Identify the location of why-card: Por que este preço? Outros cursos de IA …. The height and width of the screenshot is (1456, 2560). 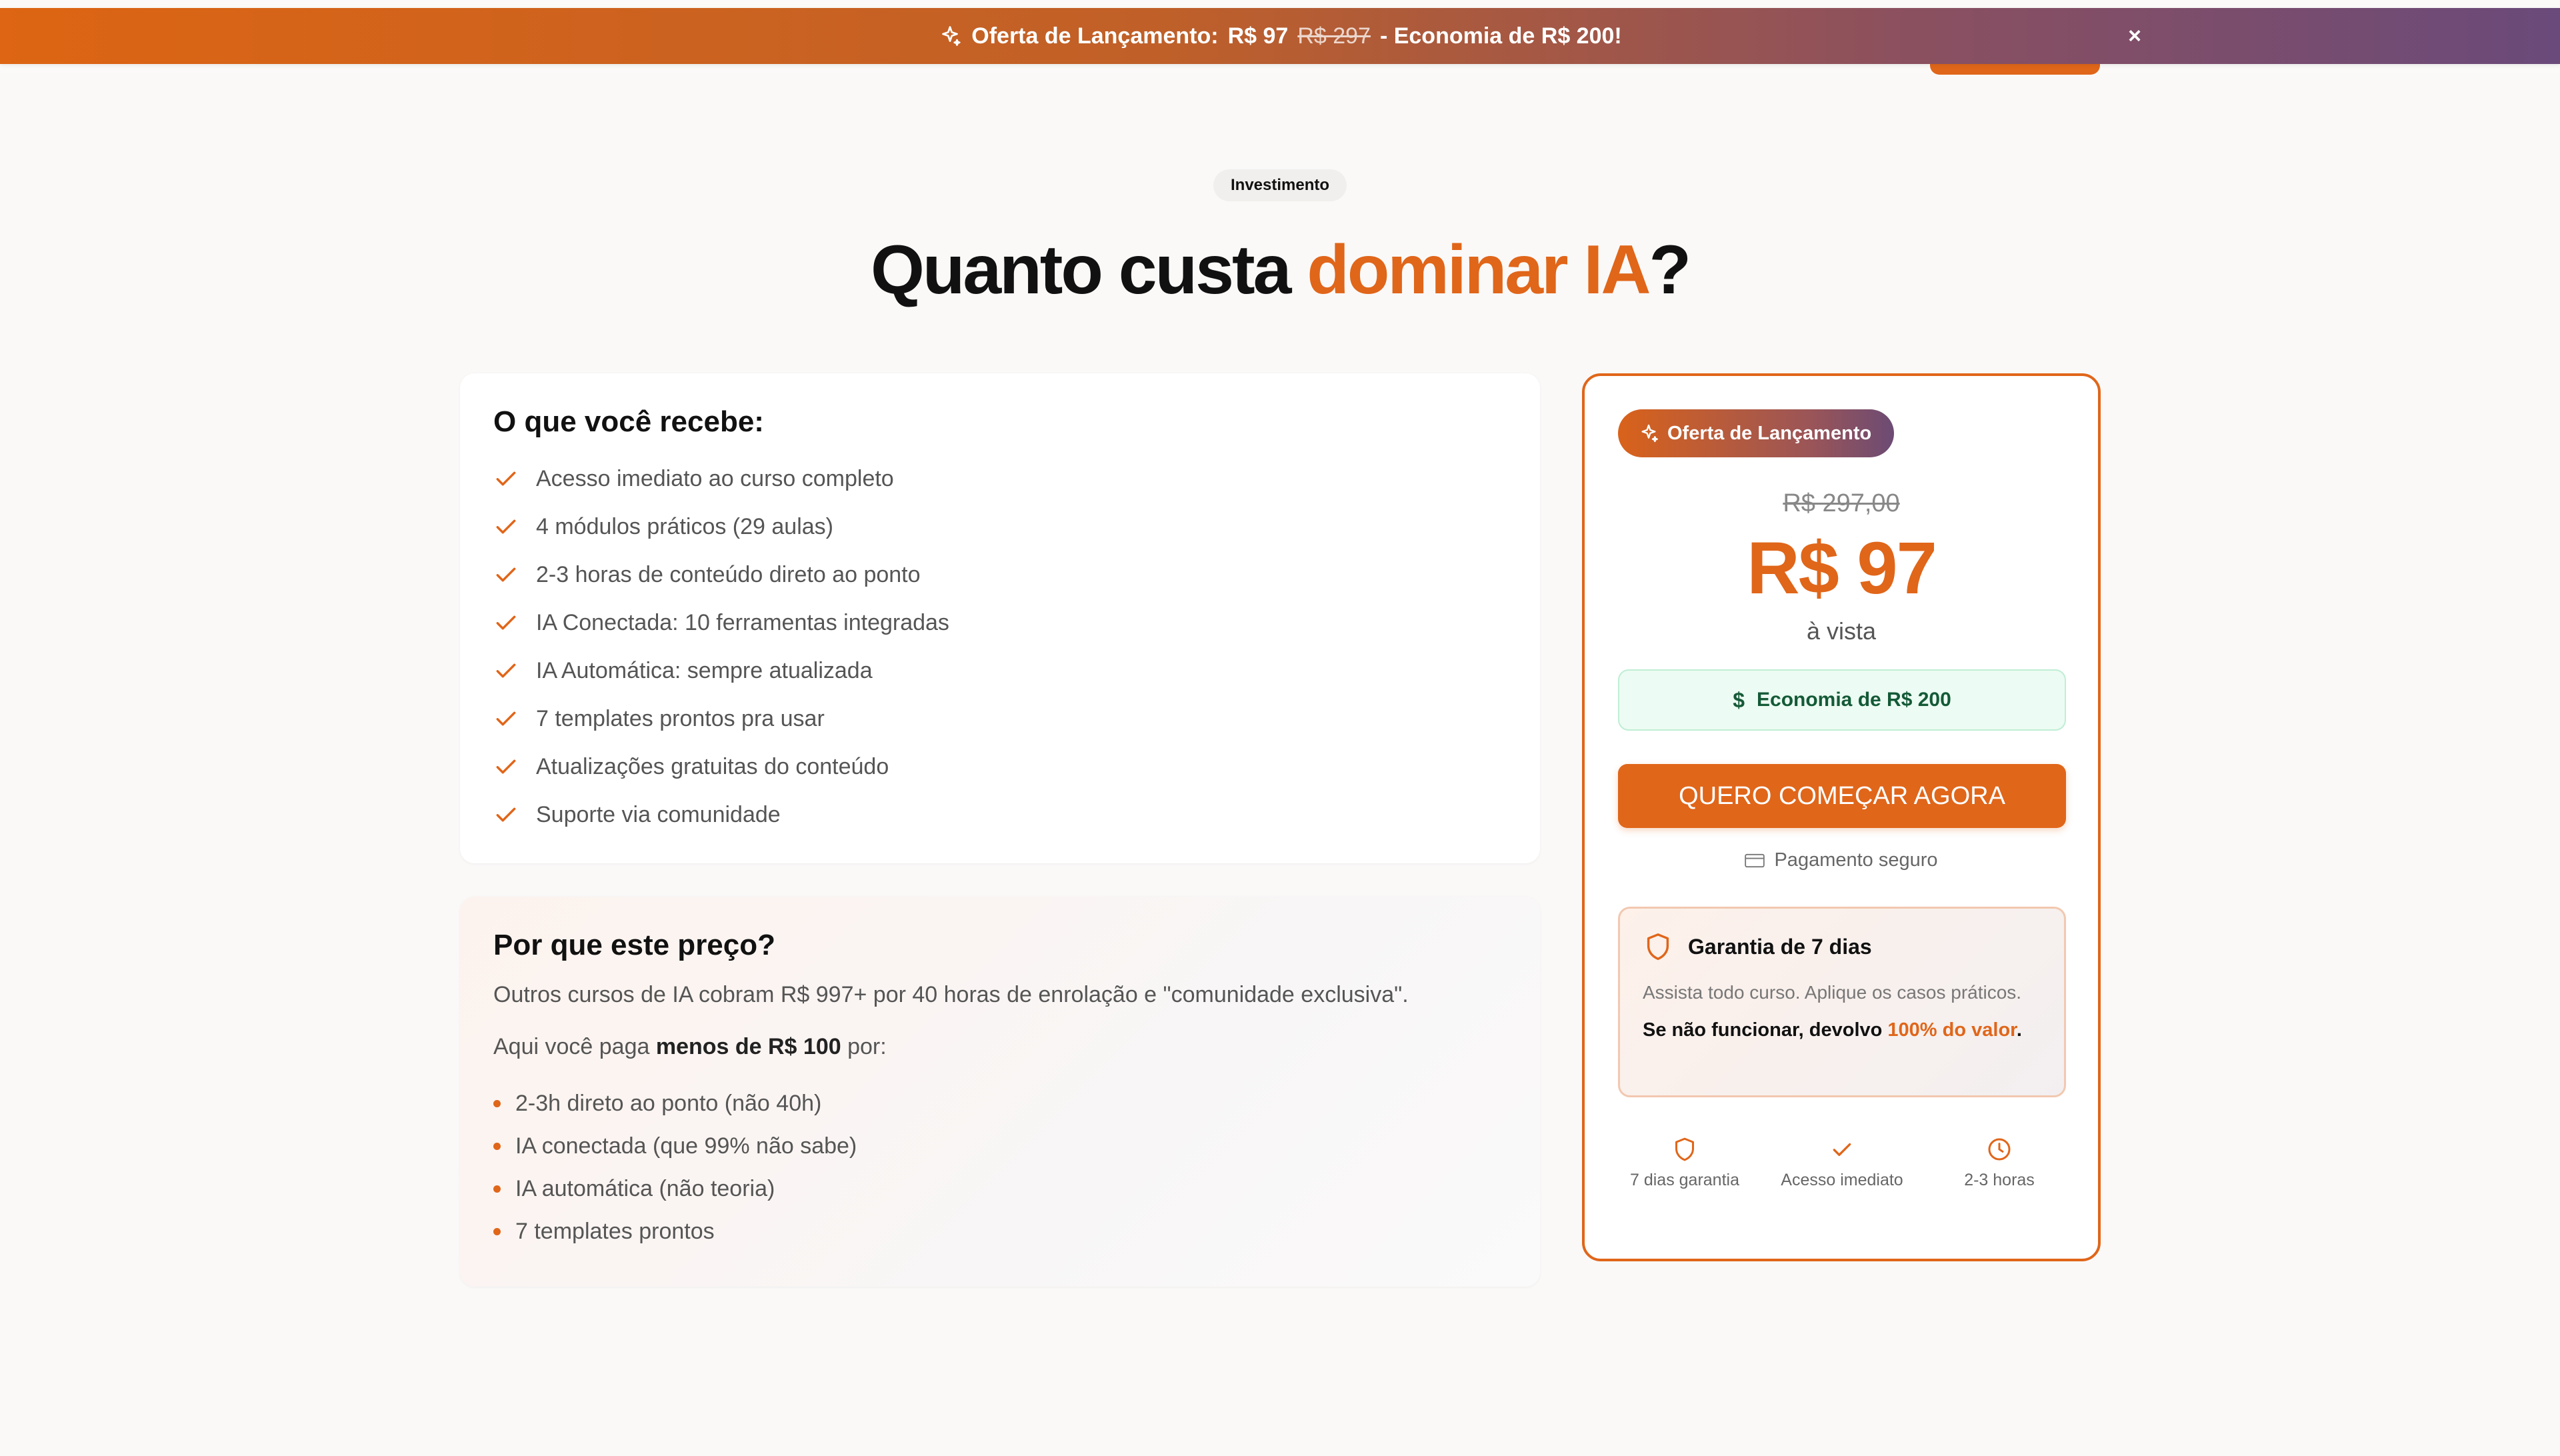
(1000, 1092).